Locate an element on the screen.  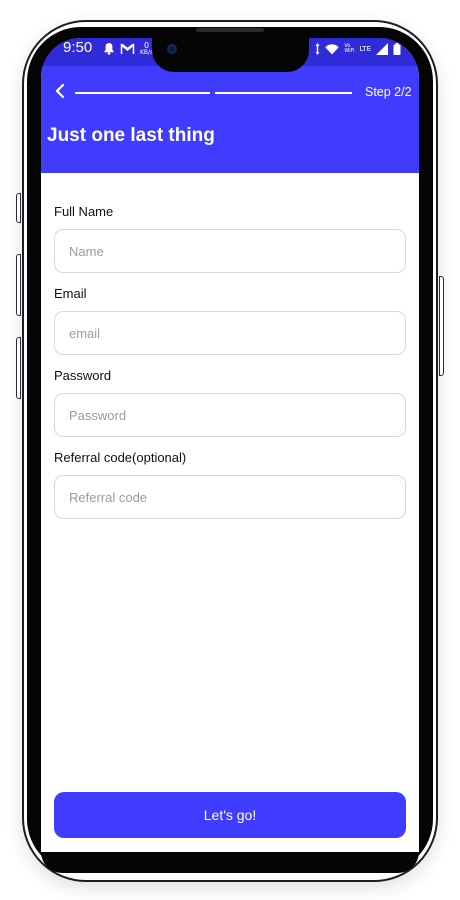
password-label: Password is located at coordinates (83, 375).